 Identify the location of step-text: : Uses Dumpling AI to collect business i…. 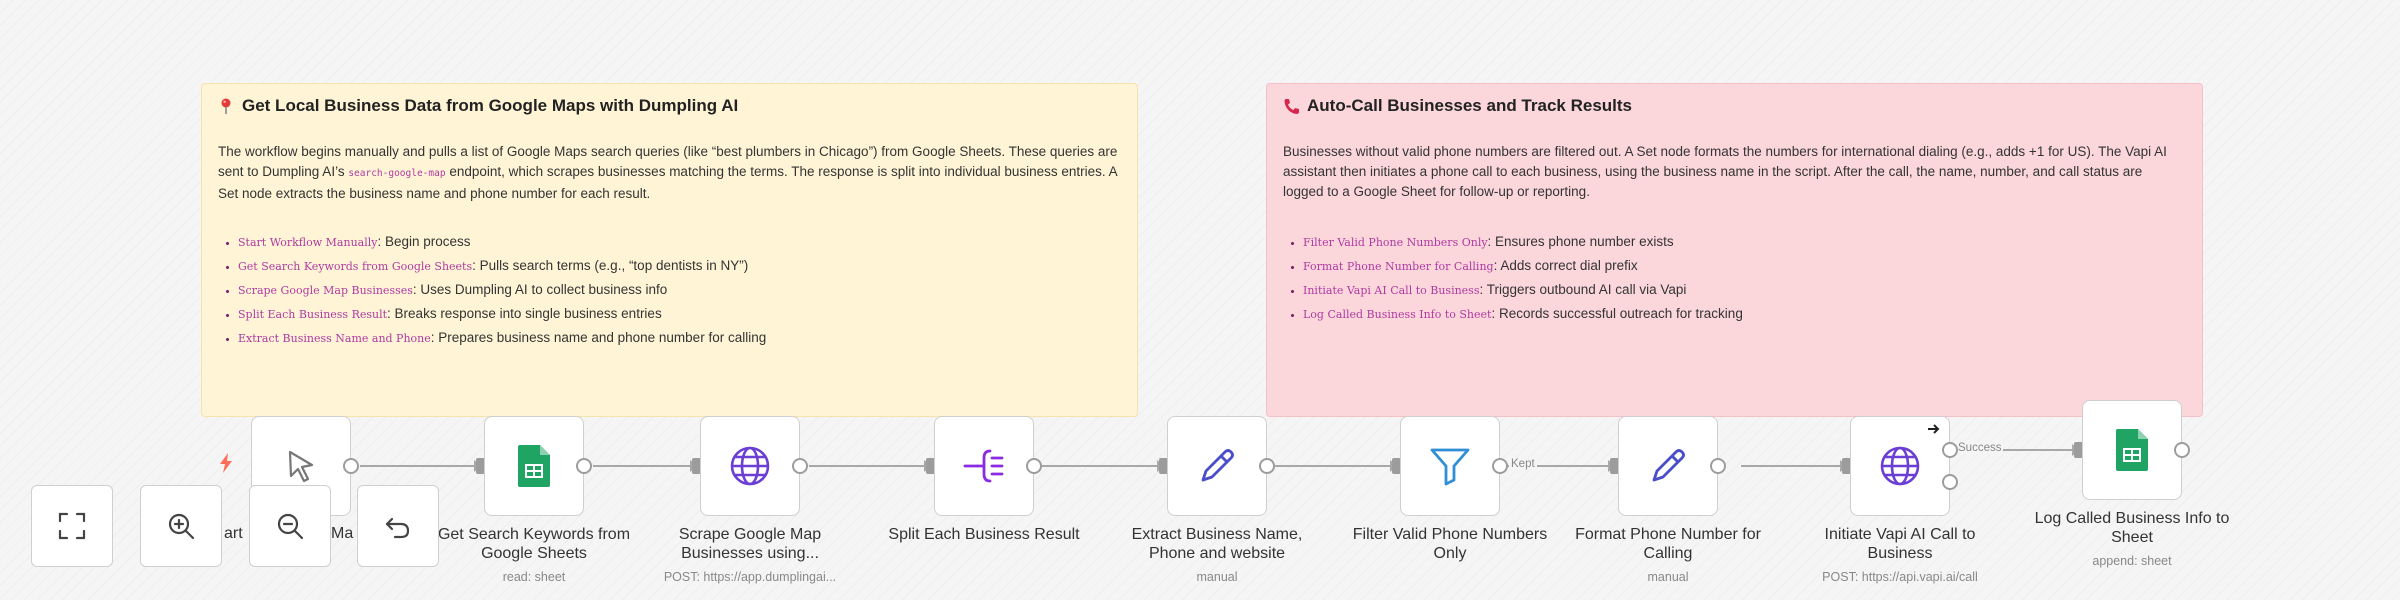
(540, 289).